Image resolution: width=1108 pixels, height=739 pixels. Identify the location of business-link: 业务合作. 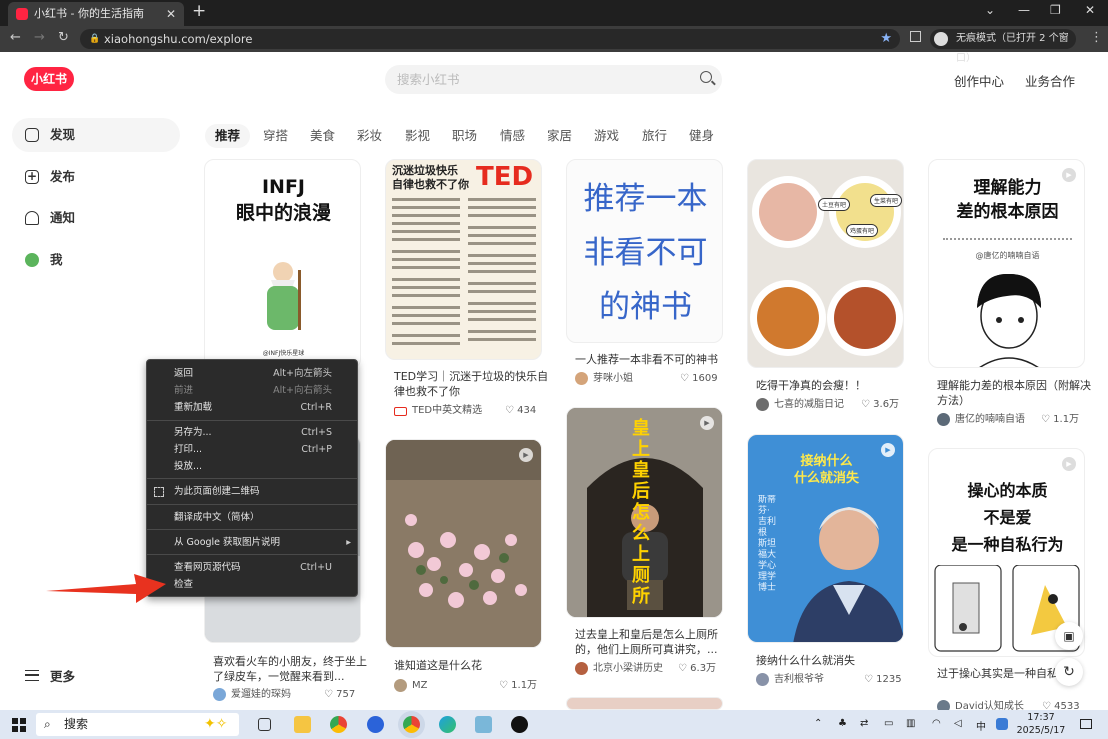
(1050, 80).